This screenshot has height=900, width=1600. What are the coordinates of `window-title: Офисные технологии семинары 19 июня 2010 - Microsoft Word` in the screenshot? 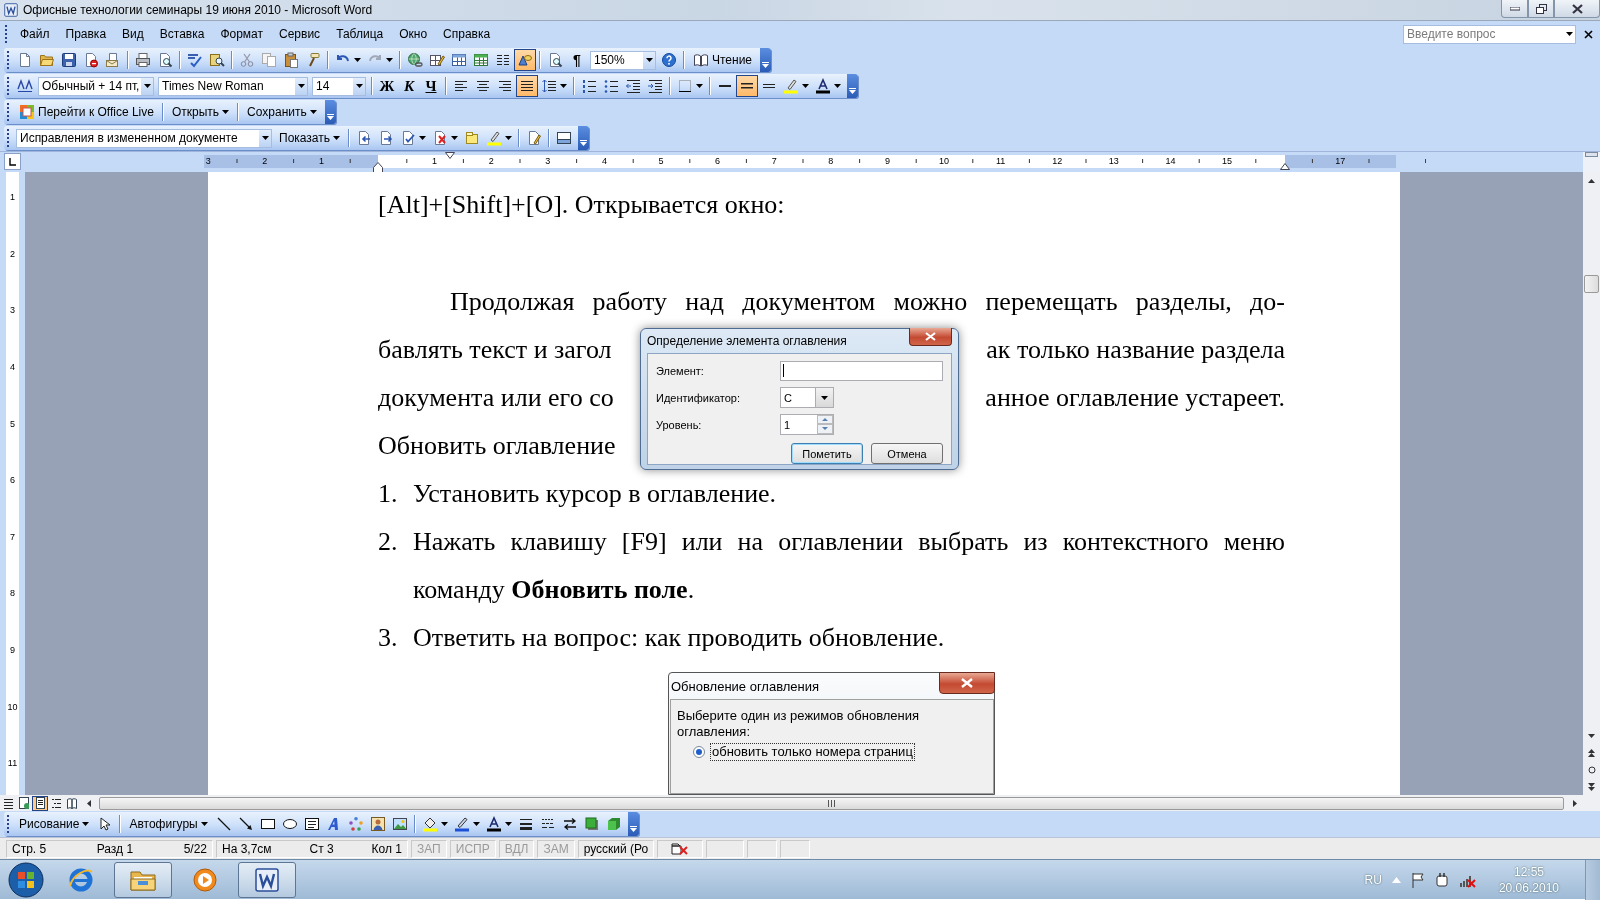 It's located at (198, 10).